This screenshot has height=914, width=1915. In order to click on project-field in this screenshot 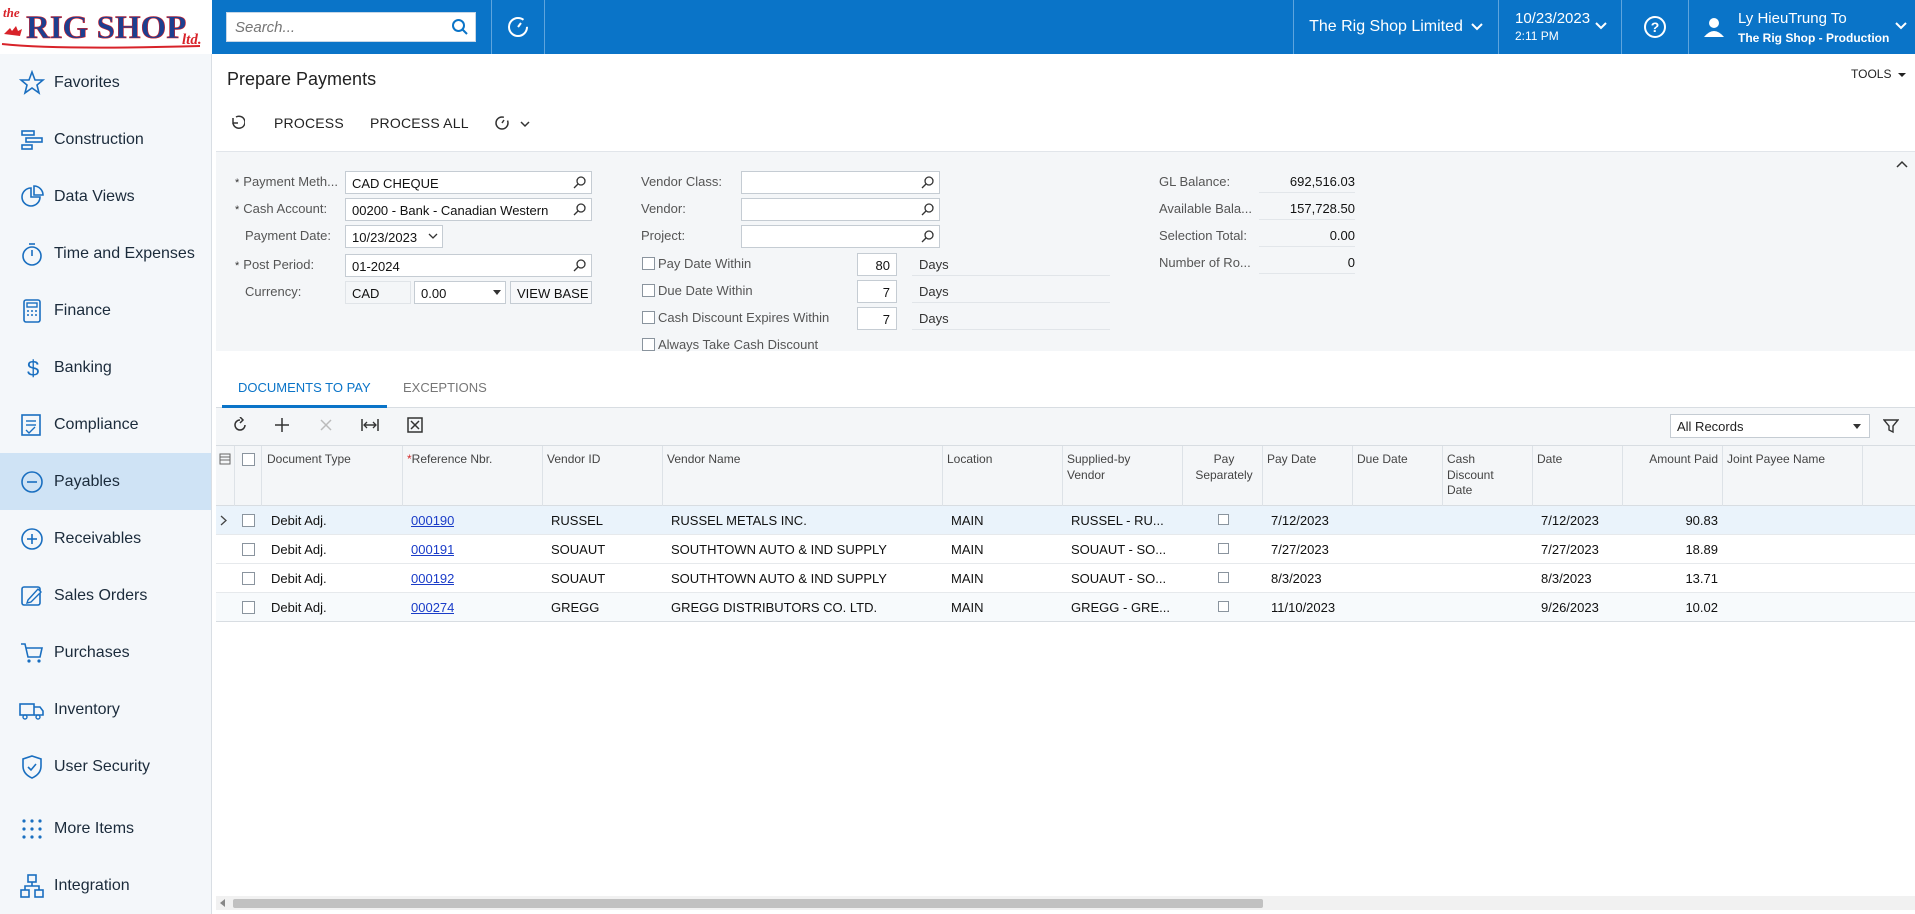, I will do `click(840, 236)`.